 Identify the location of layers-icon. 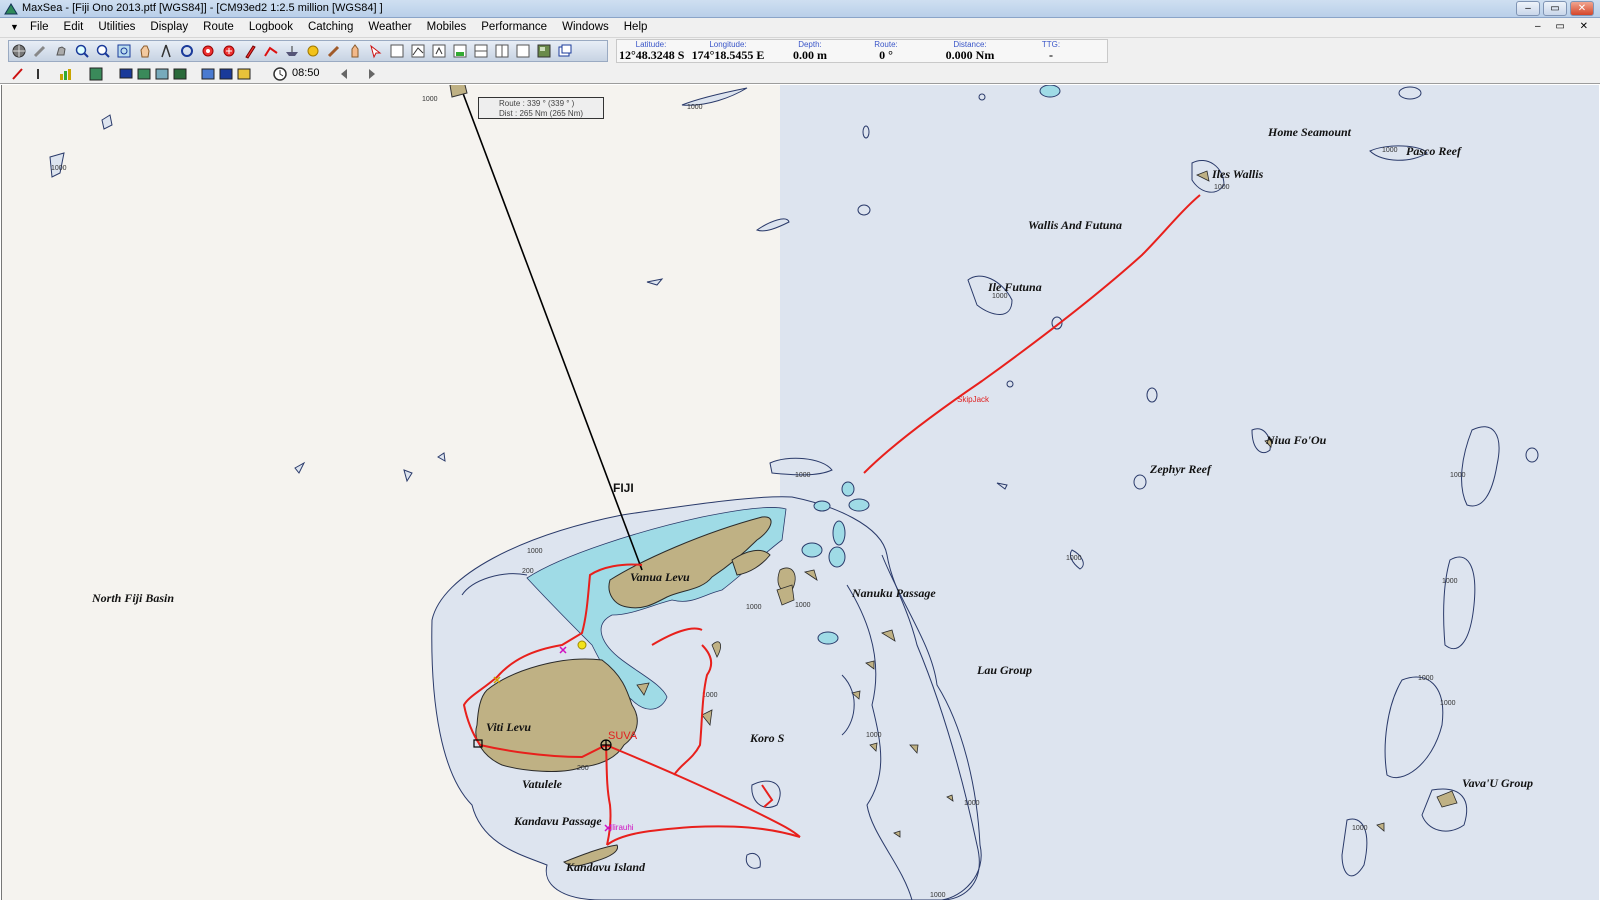
(208, 74).